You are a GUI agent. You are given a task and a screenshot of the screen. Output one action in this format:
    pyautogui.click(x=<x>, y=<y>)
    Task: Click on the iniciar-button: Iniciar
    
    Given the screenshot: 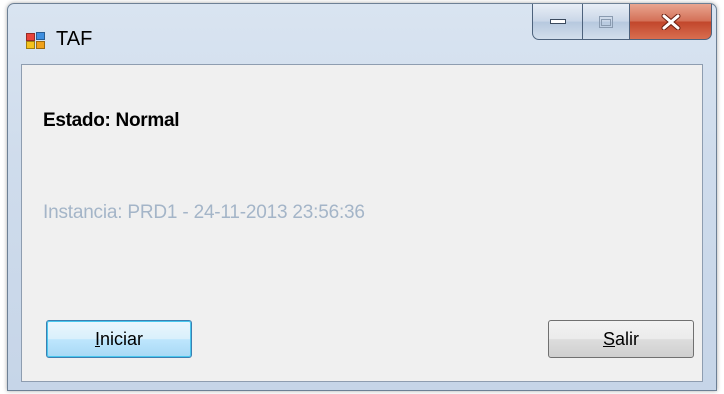 What is the action you would take?
    pyautogui.click(x=119, y=339)
    